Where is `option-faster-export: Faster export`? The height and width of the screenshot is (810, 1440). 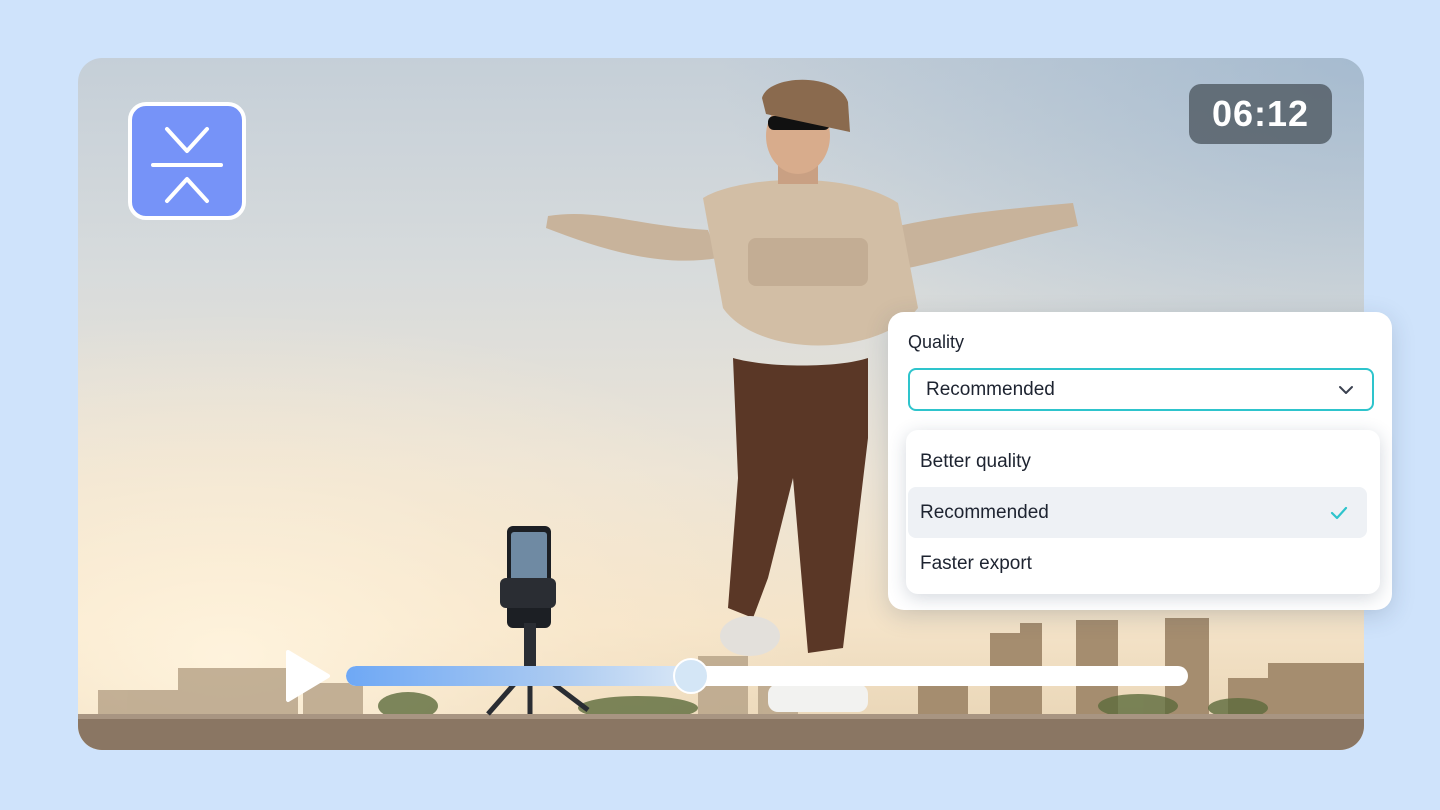
option-faster-export: Faster export is located at coordinates (1137, 563).